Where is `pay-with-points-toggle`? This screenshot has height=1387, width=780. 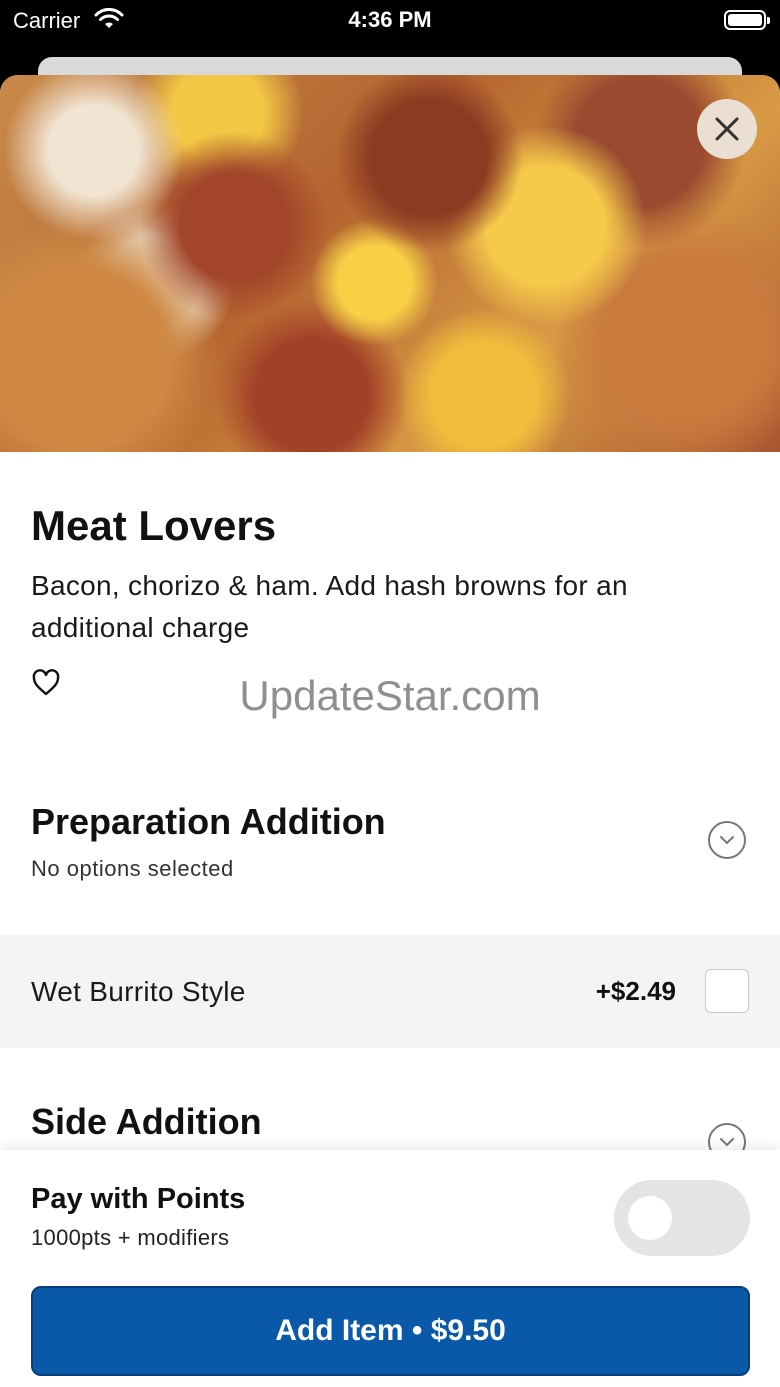
pay-with-points-toggle is located at coordinates (682, 1218).